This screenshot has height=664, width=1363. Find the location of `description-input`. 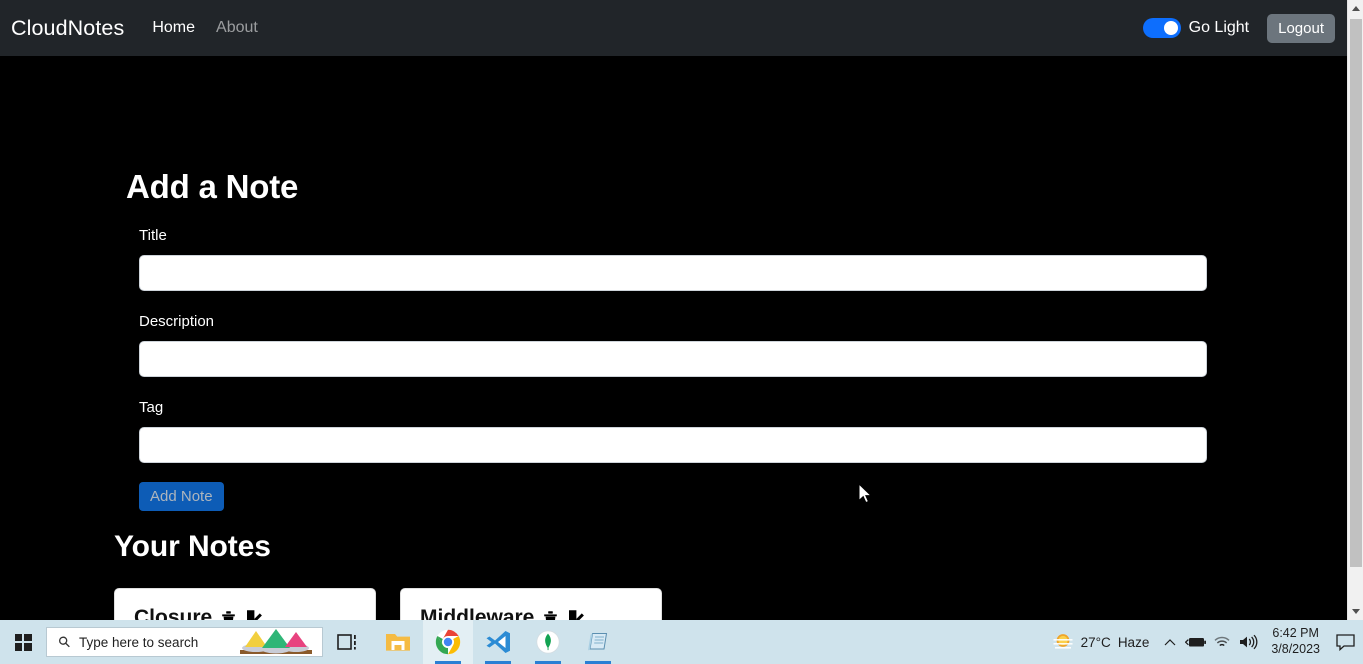

description-input is located at coordinates (673, 359).